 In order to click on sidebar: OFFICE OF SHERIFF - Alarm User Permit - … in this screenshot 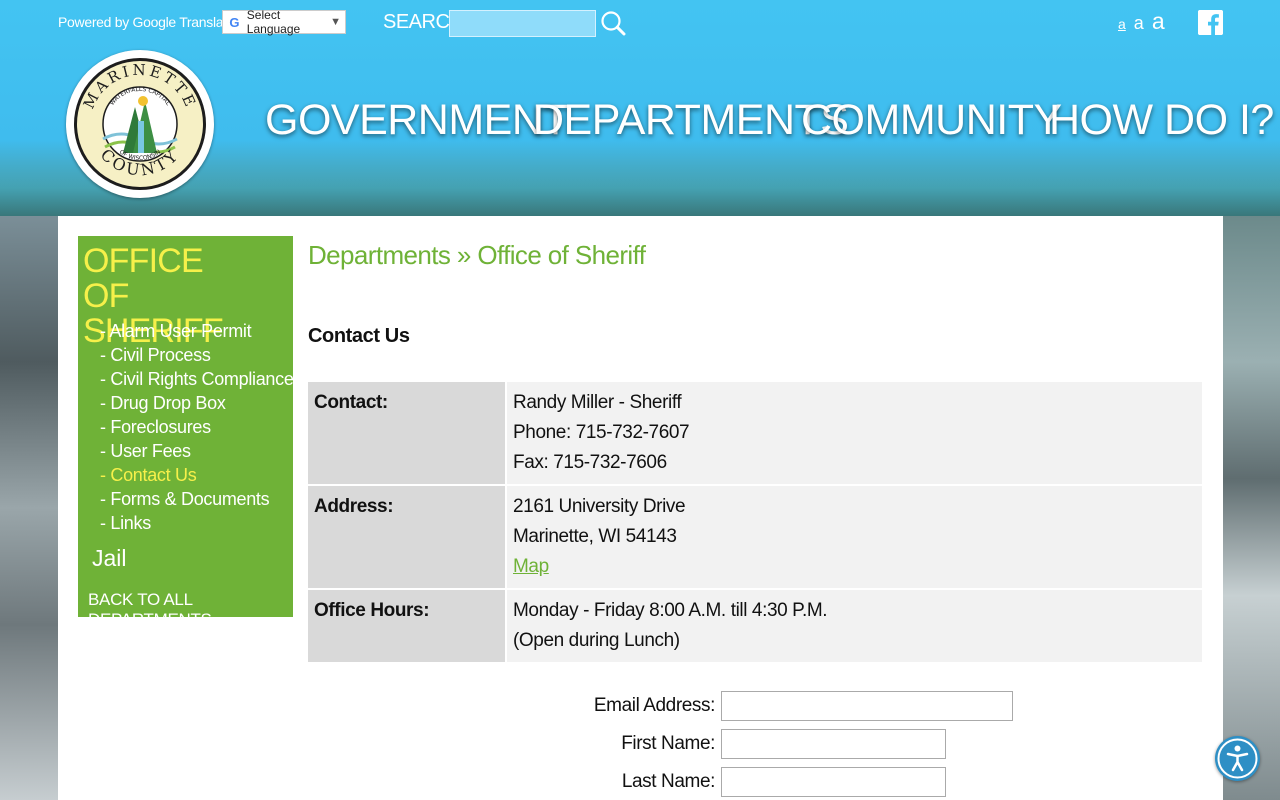, I will do `click(186, 432)`.